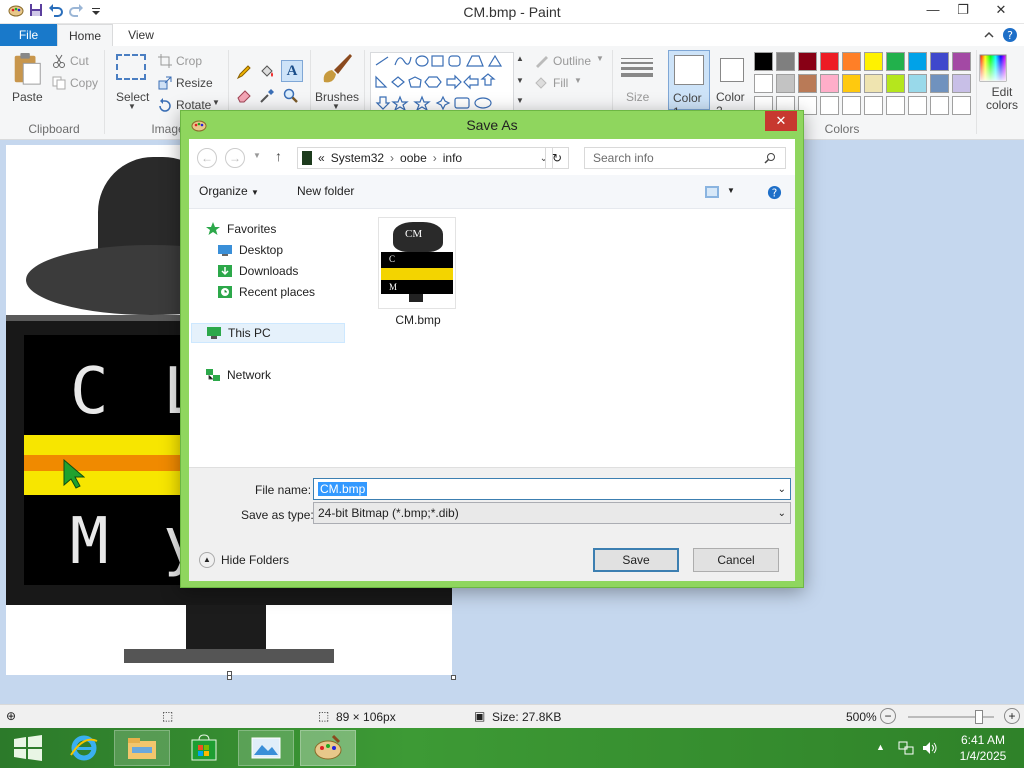  I want to click on cut-button: Cut, so click(79, 61).